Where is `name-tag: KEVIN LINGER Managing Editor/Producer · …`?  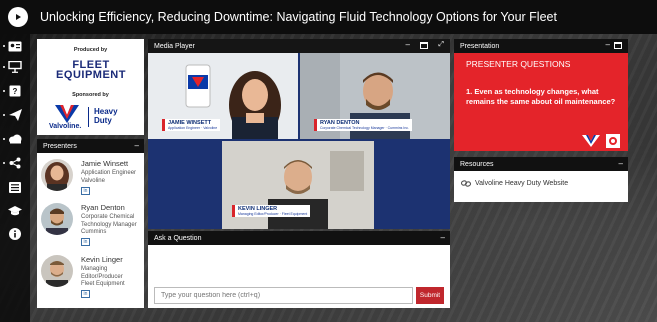
name-tag: KEVIN LINGER Managing Editor/Producer · … is located at coordinates (271, 211).